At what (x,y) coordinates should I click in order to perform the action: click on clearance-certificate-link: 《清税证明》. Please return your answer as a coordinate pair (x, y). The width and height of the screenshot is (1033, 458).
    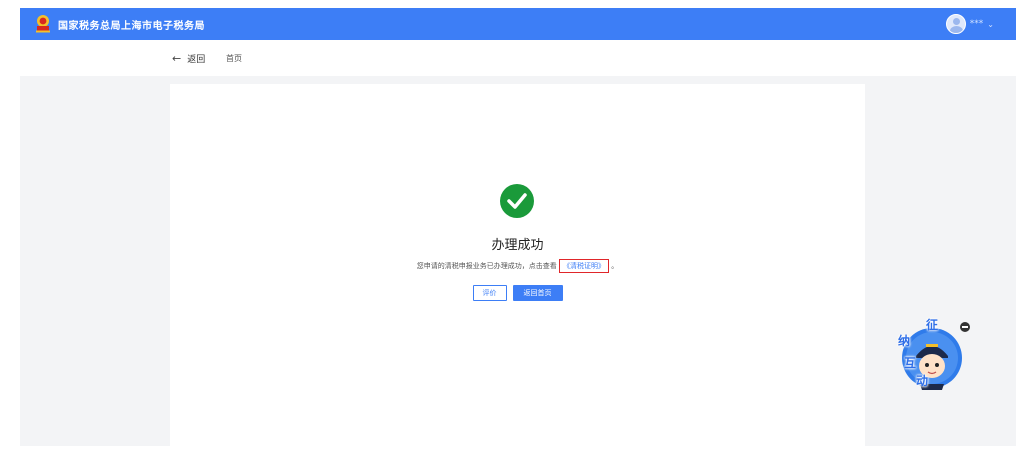
    Looking at the image, I should click on (584, 266).